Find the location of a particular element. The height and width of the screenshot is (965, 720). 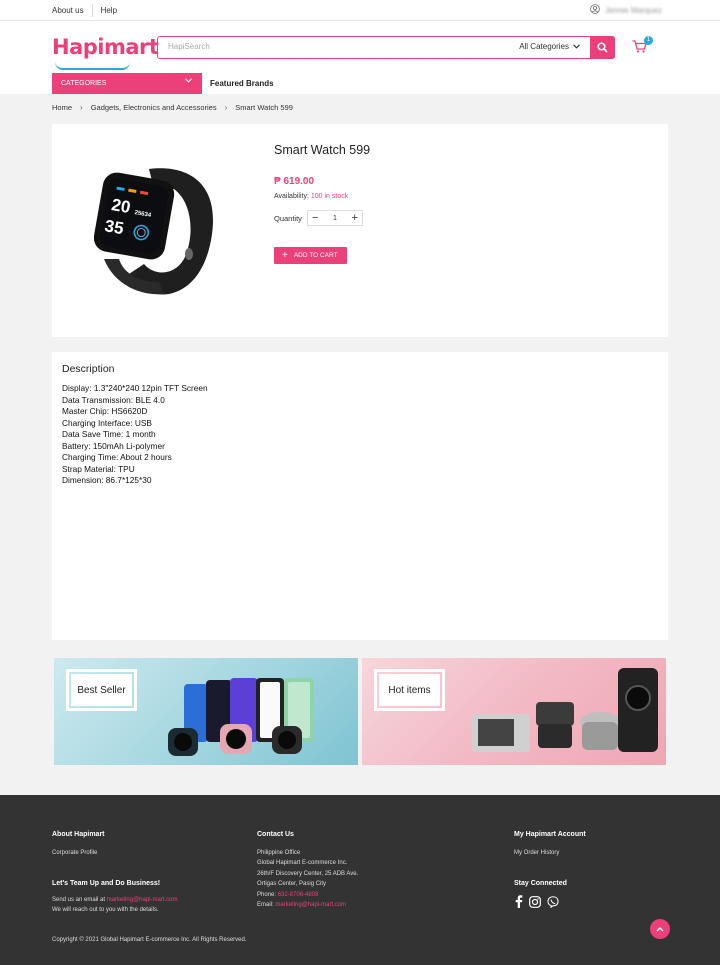

list-item: Charging Interface: USB is located at coordinates (107, 422).